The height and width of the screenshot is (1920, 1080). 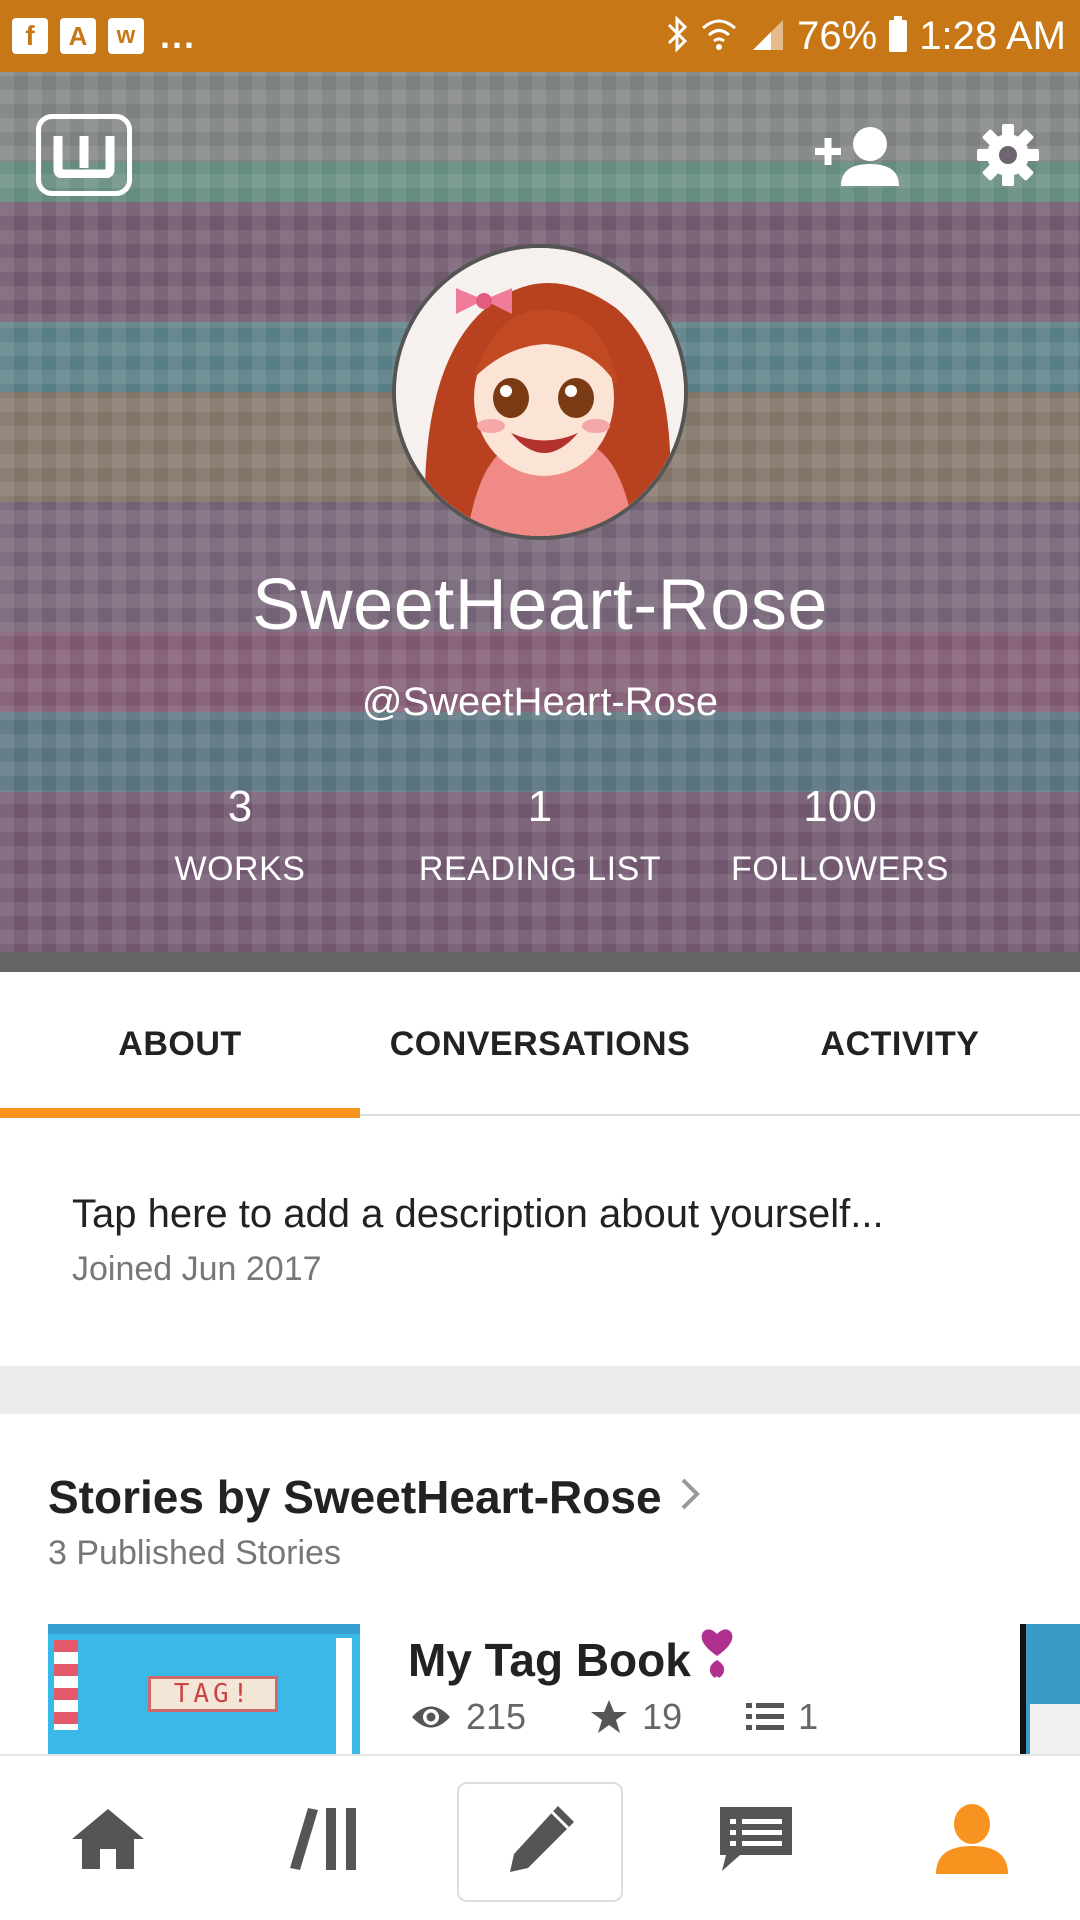 What do you see at coordinates (180, 1113) in the screenshot?
I see `active-tab-indicator` at bounding box center [180, 1113].